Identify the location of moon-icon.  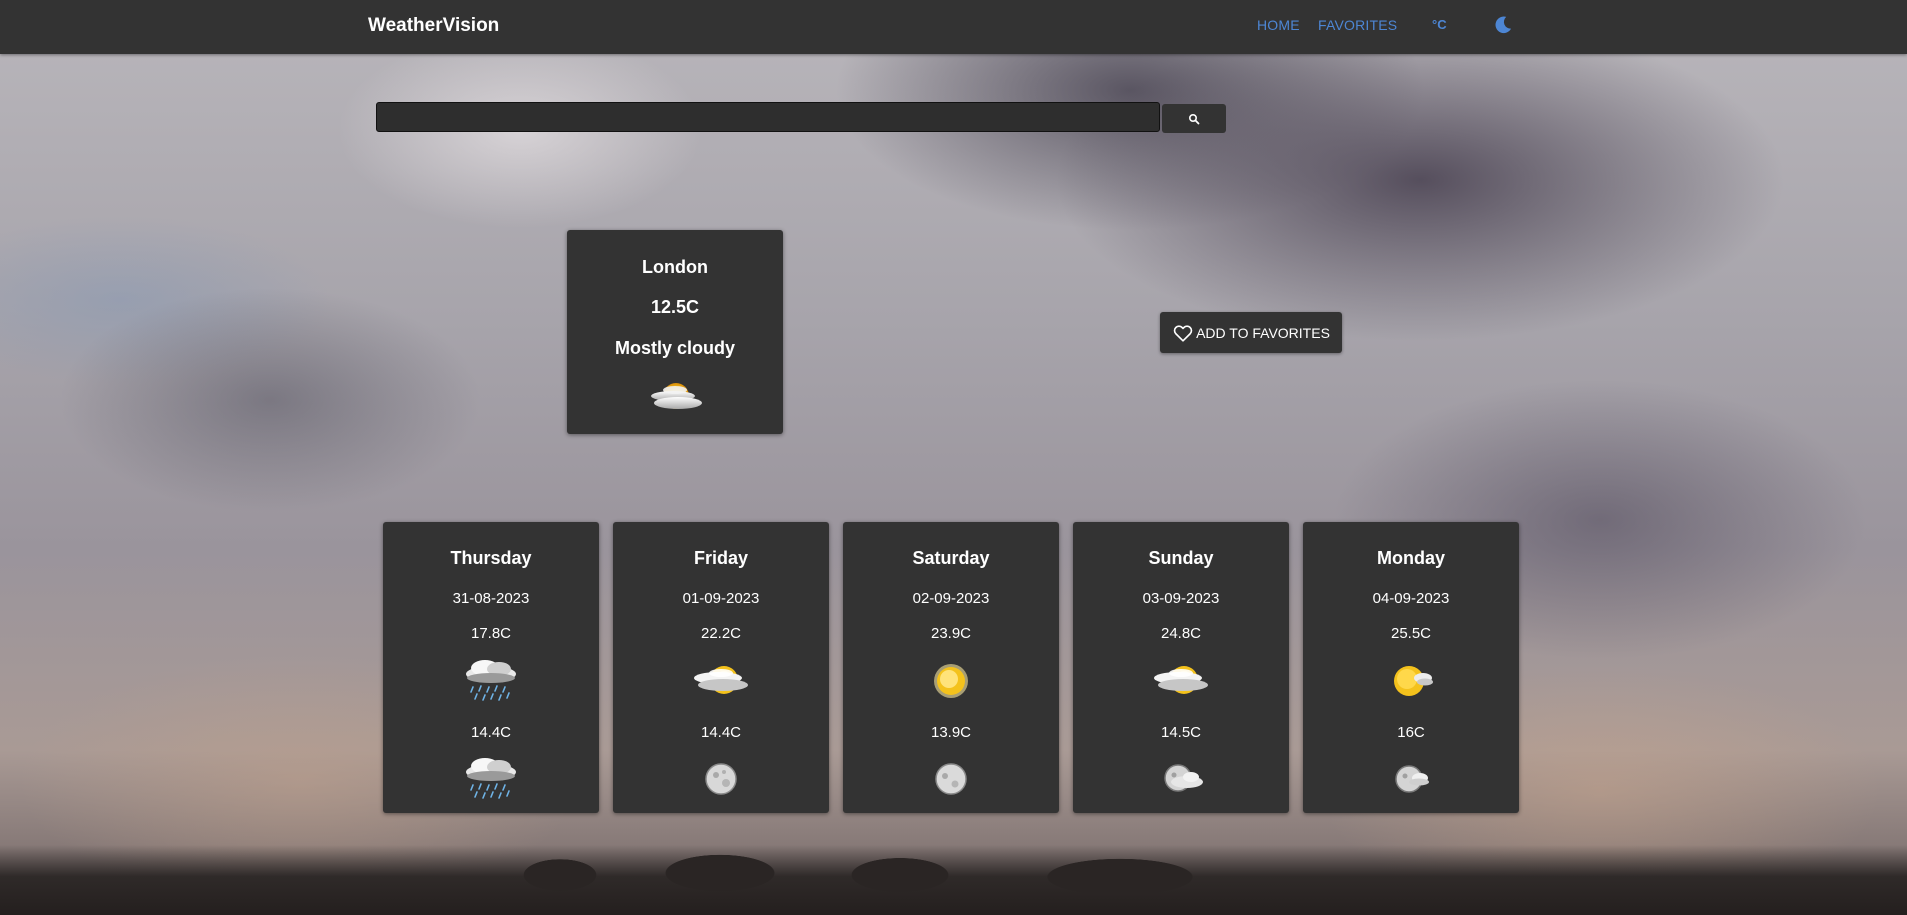
(1503, 25).